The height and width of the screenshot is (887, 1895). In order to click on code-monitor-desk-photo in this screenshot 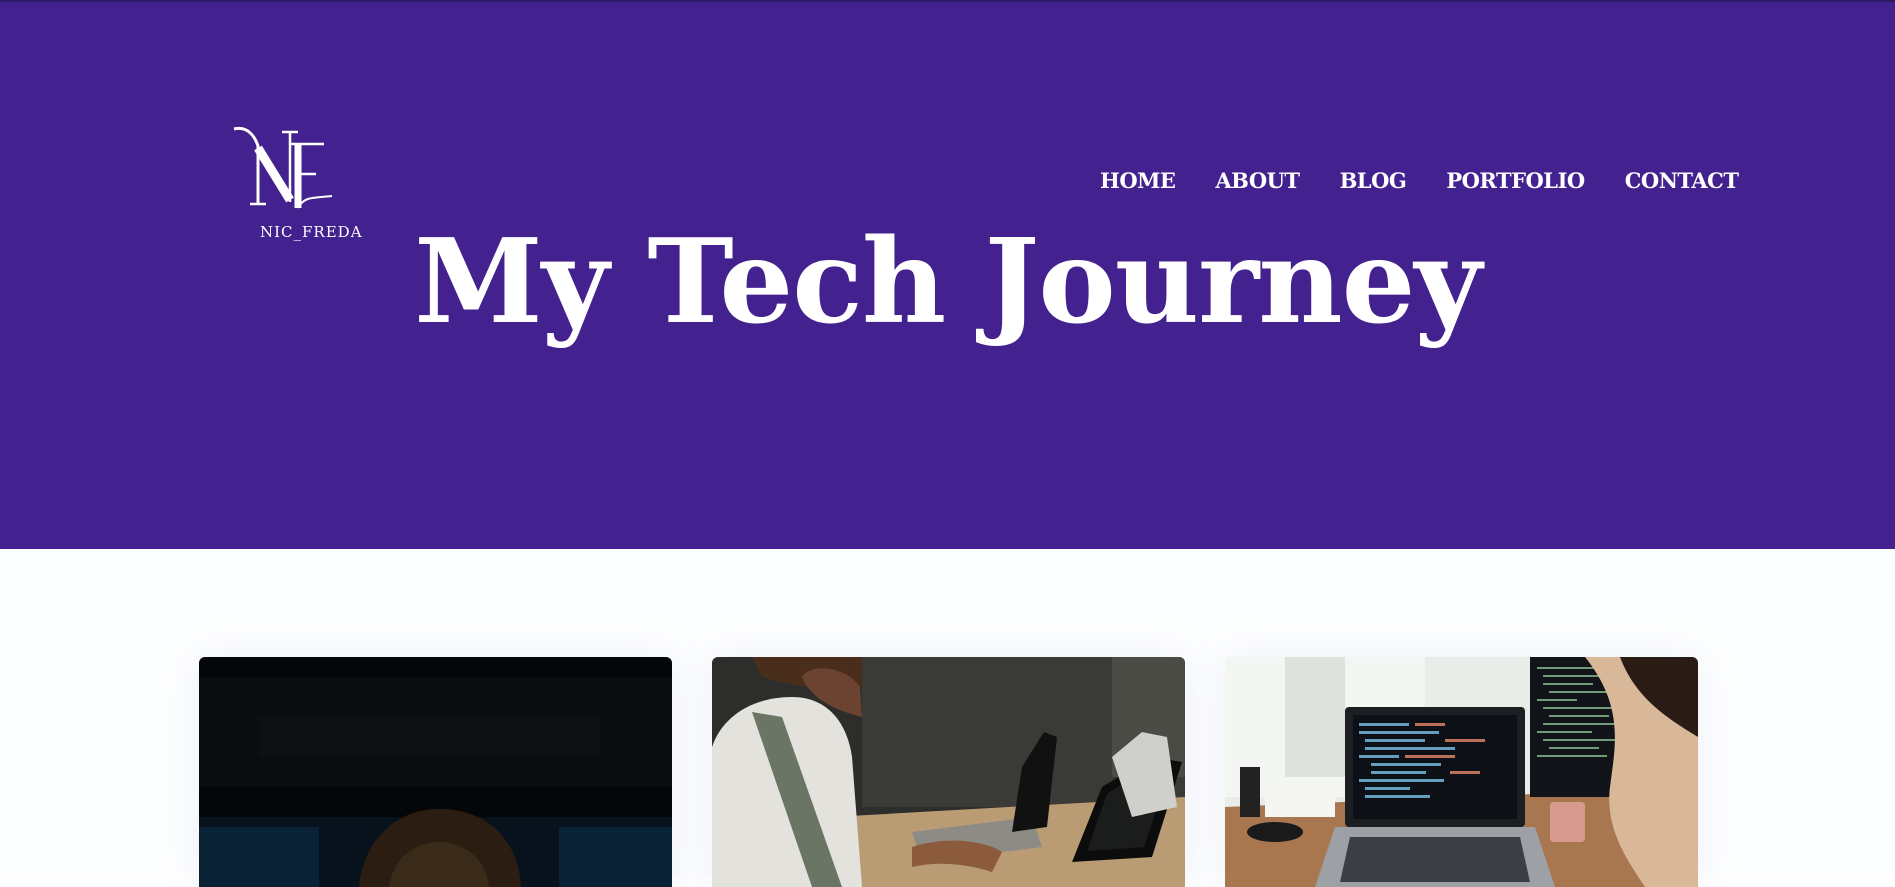, I will do `click(1461, 772)`.